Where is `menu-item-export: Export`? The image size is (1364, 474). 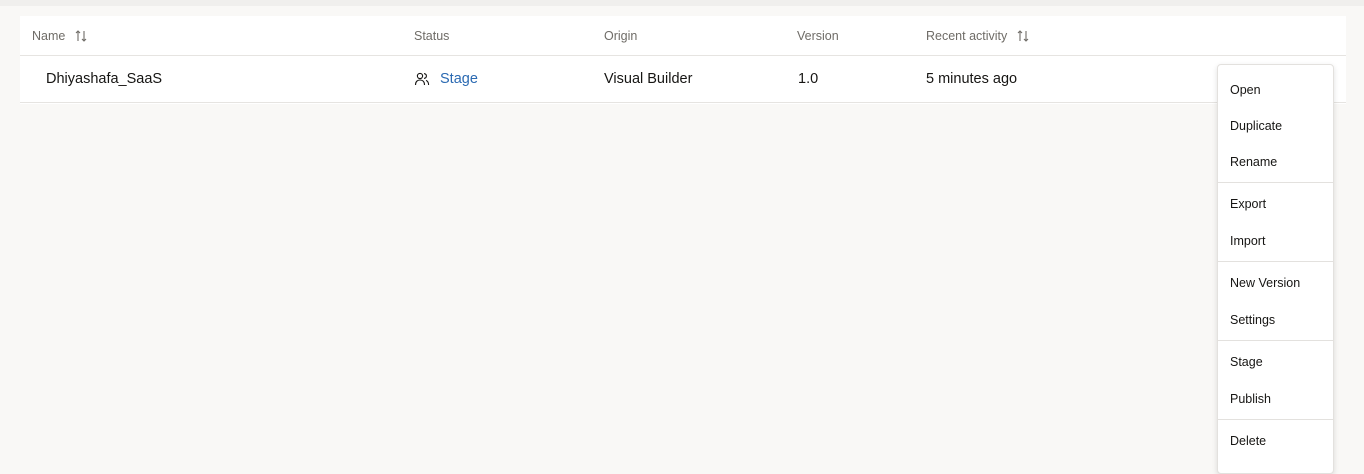
menu-item-export: Export is located at coordinates (1248, 204).